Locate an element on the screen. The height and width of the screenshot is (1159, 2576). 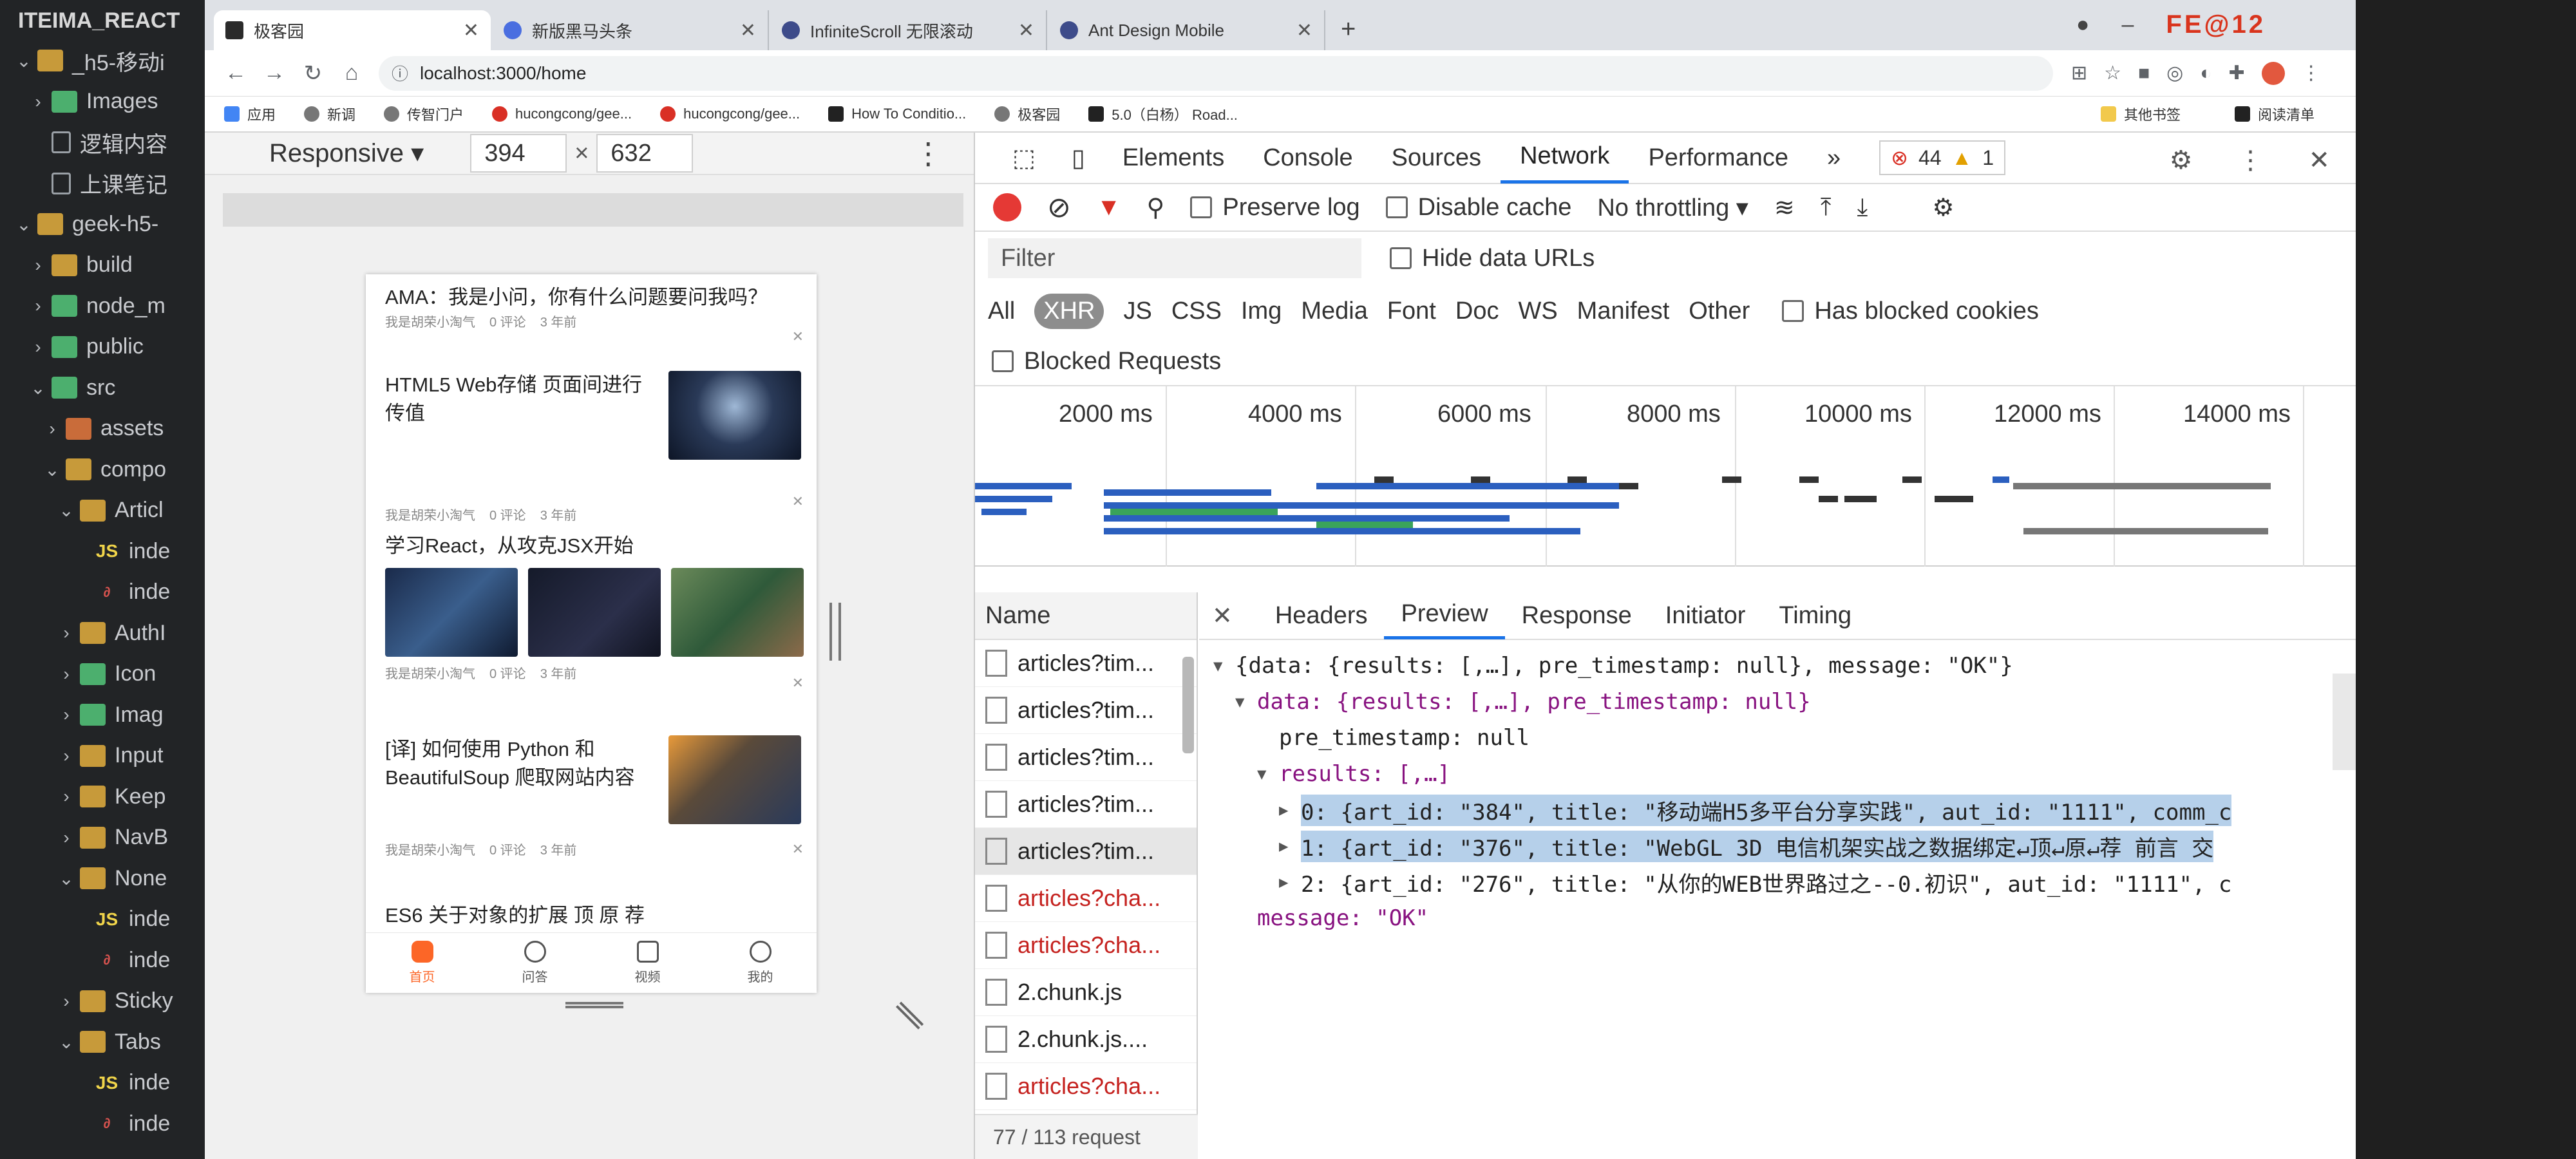
article-item: ES6 关于对象的扩展 顶 原 荐 is located at coordinates (594, 915).